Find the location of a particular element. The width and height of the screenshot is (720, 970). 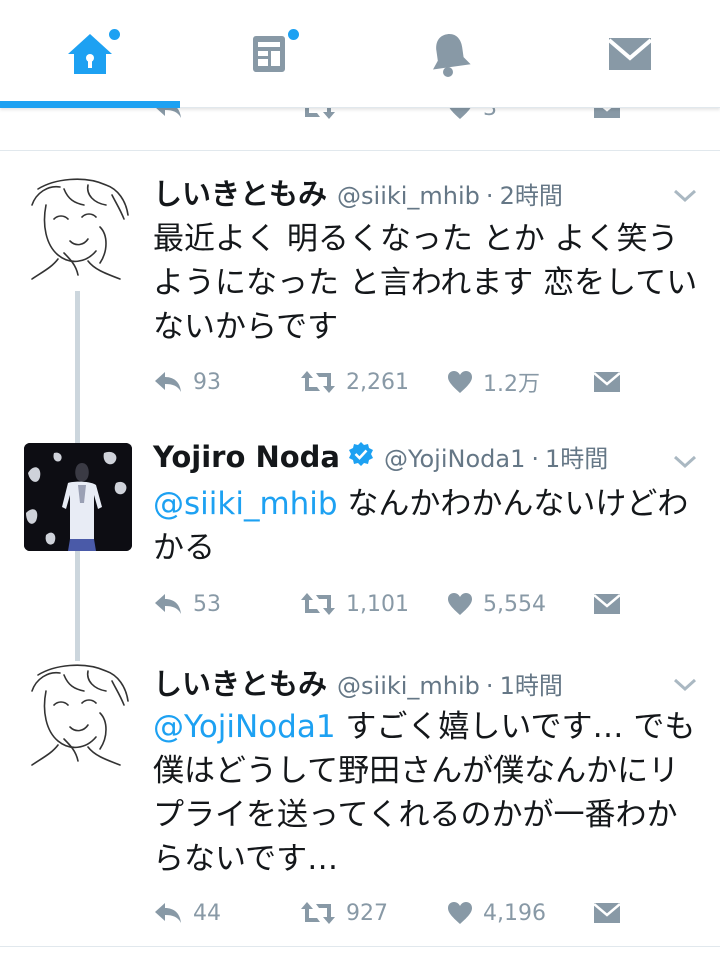

retweet-button is located at coordinates (318, 118).